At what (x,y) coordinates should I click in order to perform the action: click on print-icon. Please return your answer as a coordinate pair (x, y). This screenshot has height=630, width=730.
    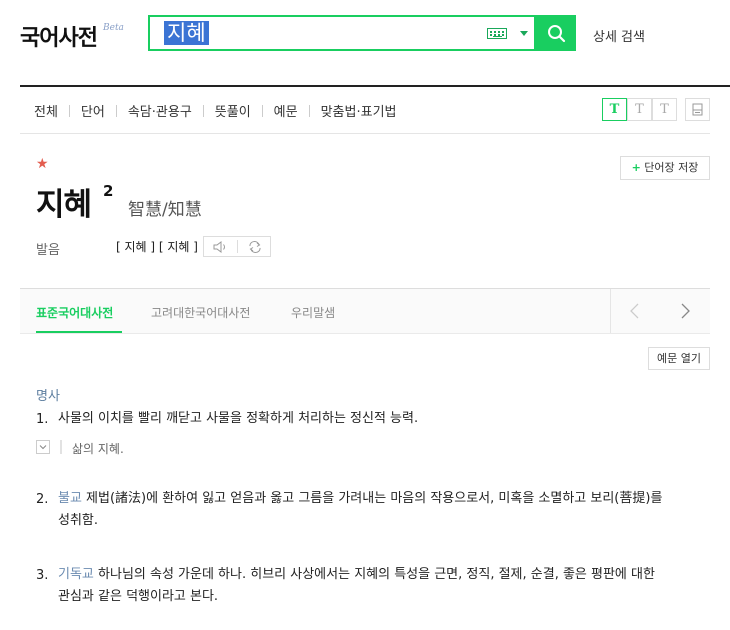
    Looking at the image, I should click on (697, 109).